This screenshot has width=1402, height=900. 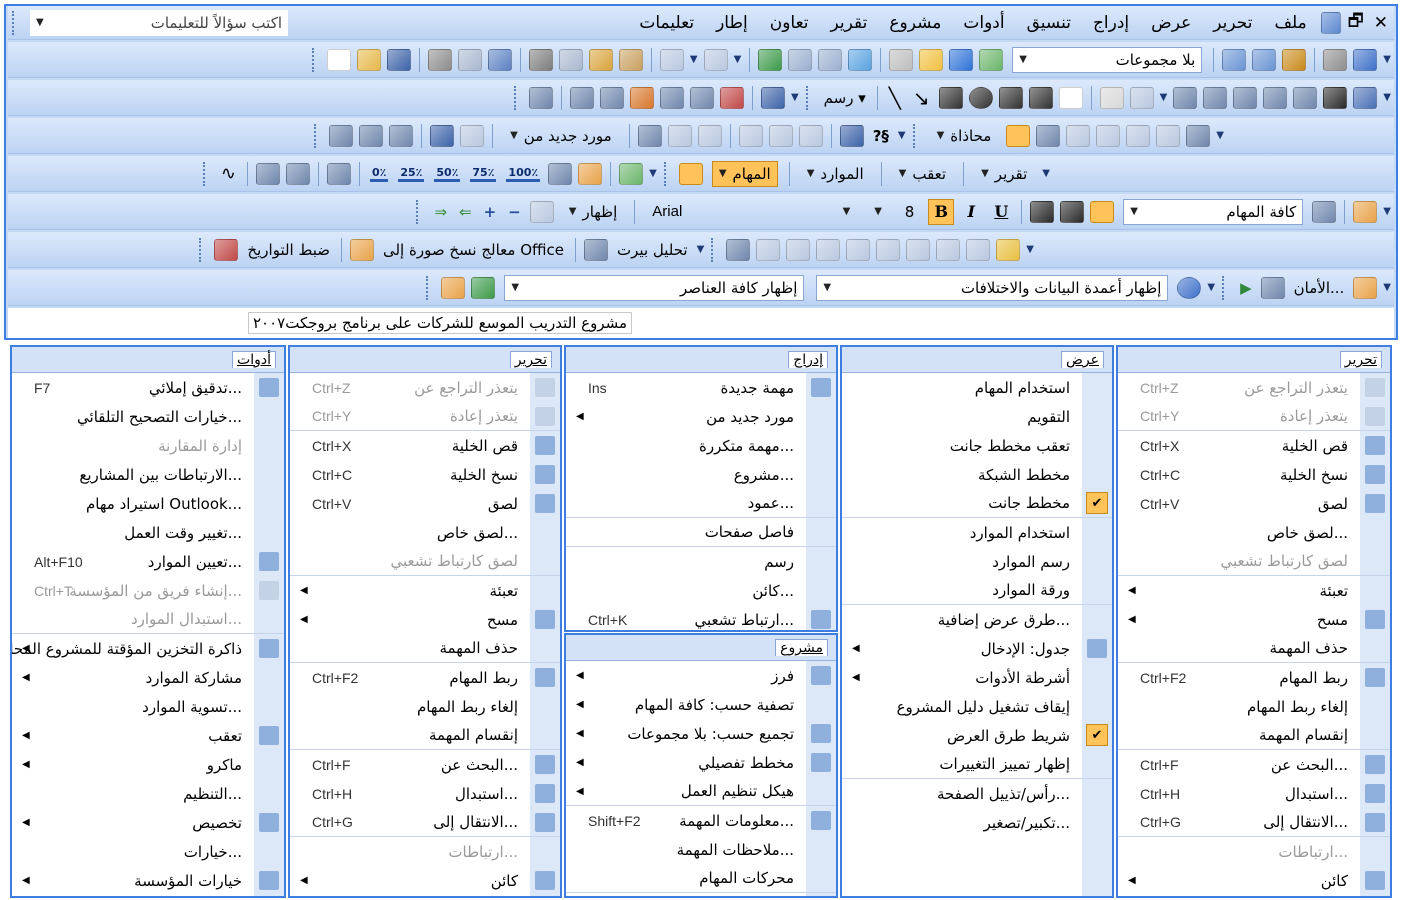 I want to click on notes-icon, so click(x=931, y=59).